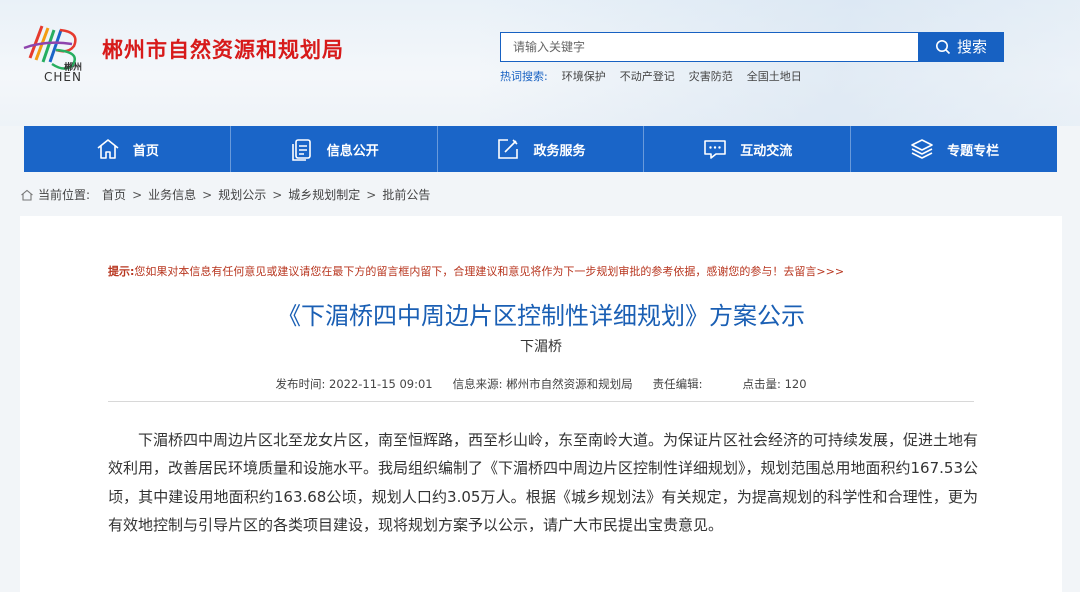  I want to click on logo-text-bottom: CHEN, so click(63, 77).